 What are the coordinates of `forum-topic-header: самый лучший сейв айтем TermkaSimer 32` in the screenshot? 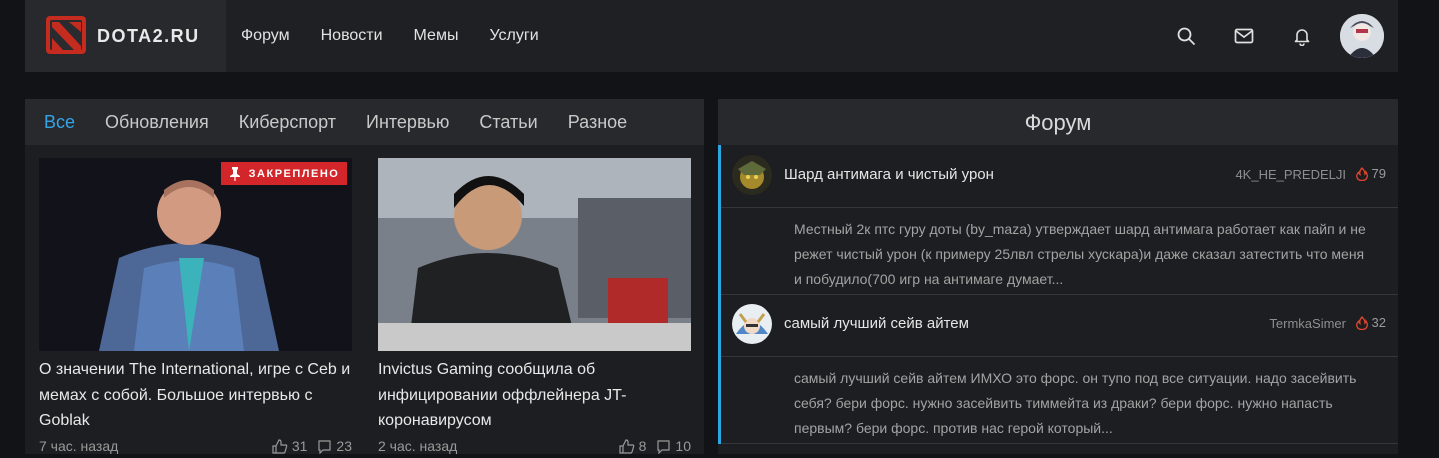 It's located at (1059, 325).